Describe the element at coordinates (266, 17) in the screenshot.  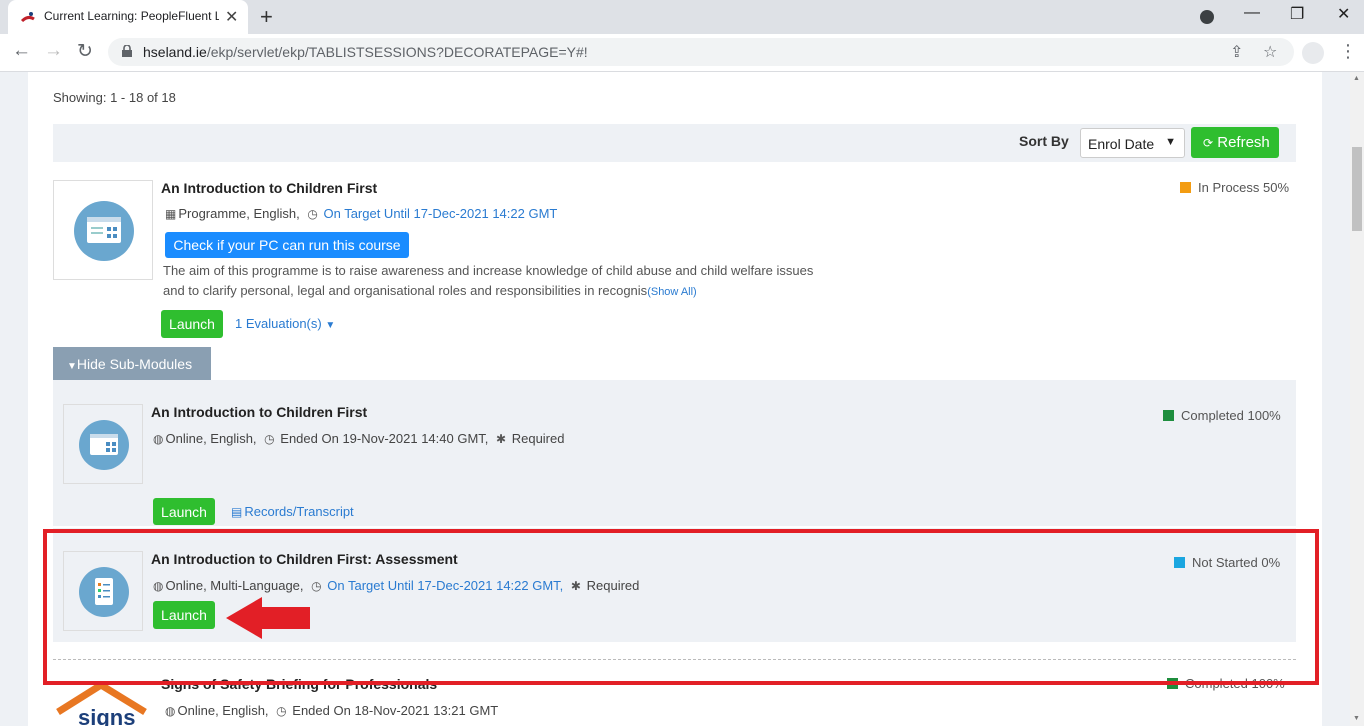
I see `new-tab-icon: +` at that location.